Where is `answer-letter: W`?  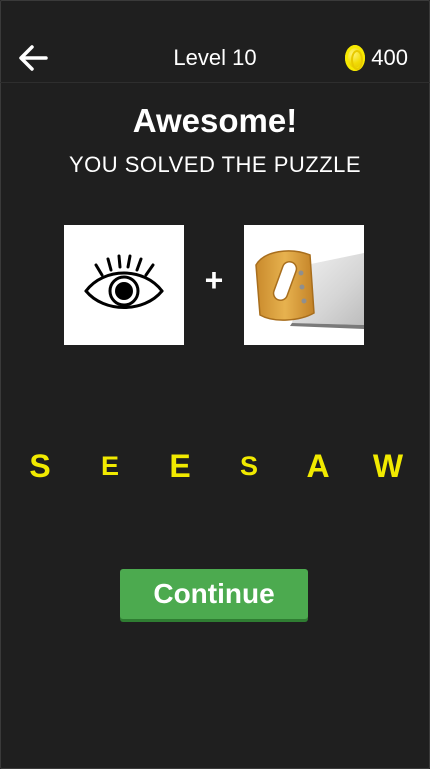
answer-letter: W is located at coordinates (388, 466).